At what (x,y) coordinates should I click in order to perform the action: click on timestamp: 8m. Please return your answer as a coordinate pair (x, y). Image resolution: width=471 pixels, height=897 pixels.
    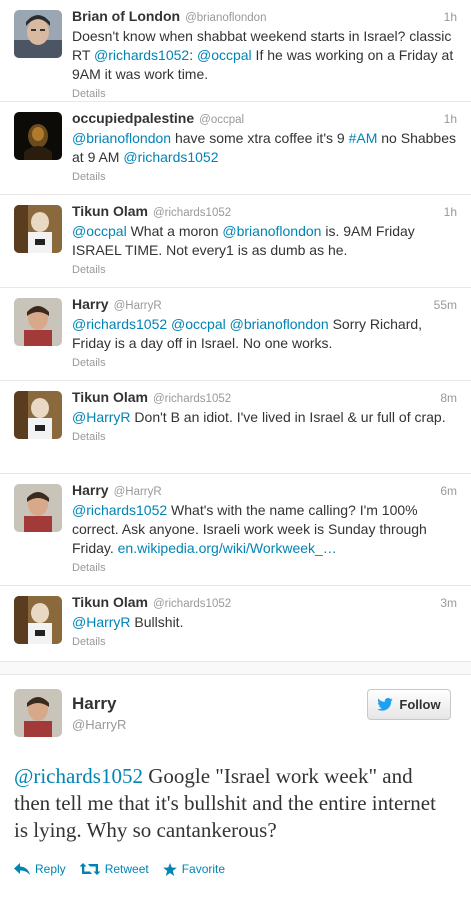
    Looking at the image, I should click on (448, 398).